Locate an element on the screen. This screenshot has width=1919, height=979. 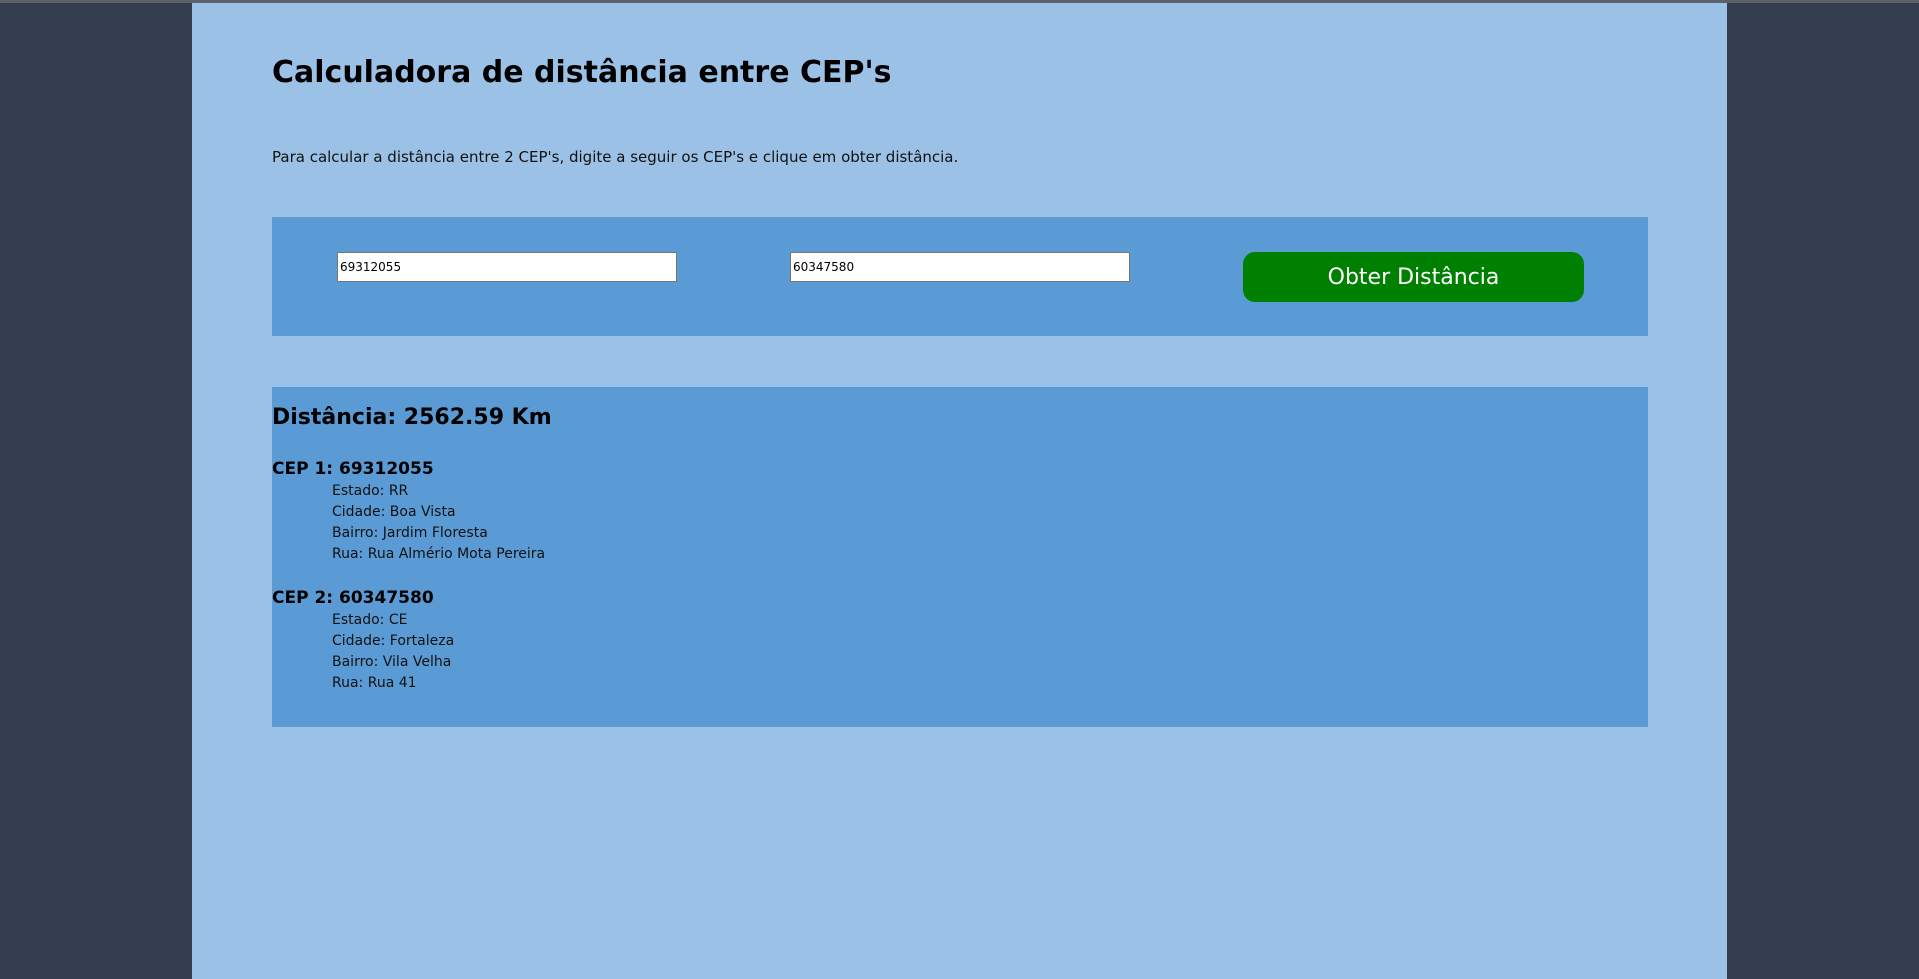
cep1-bairro: Bairro: Jardim Floresta is located at coordinates (410, 533).